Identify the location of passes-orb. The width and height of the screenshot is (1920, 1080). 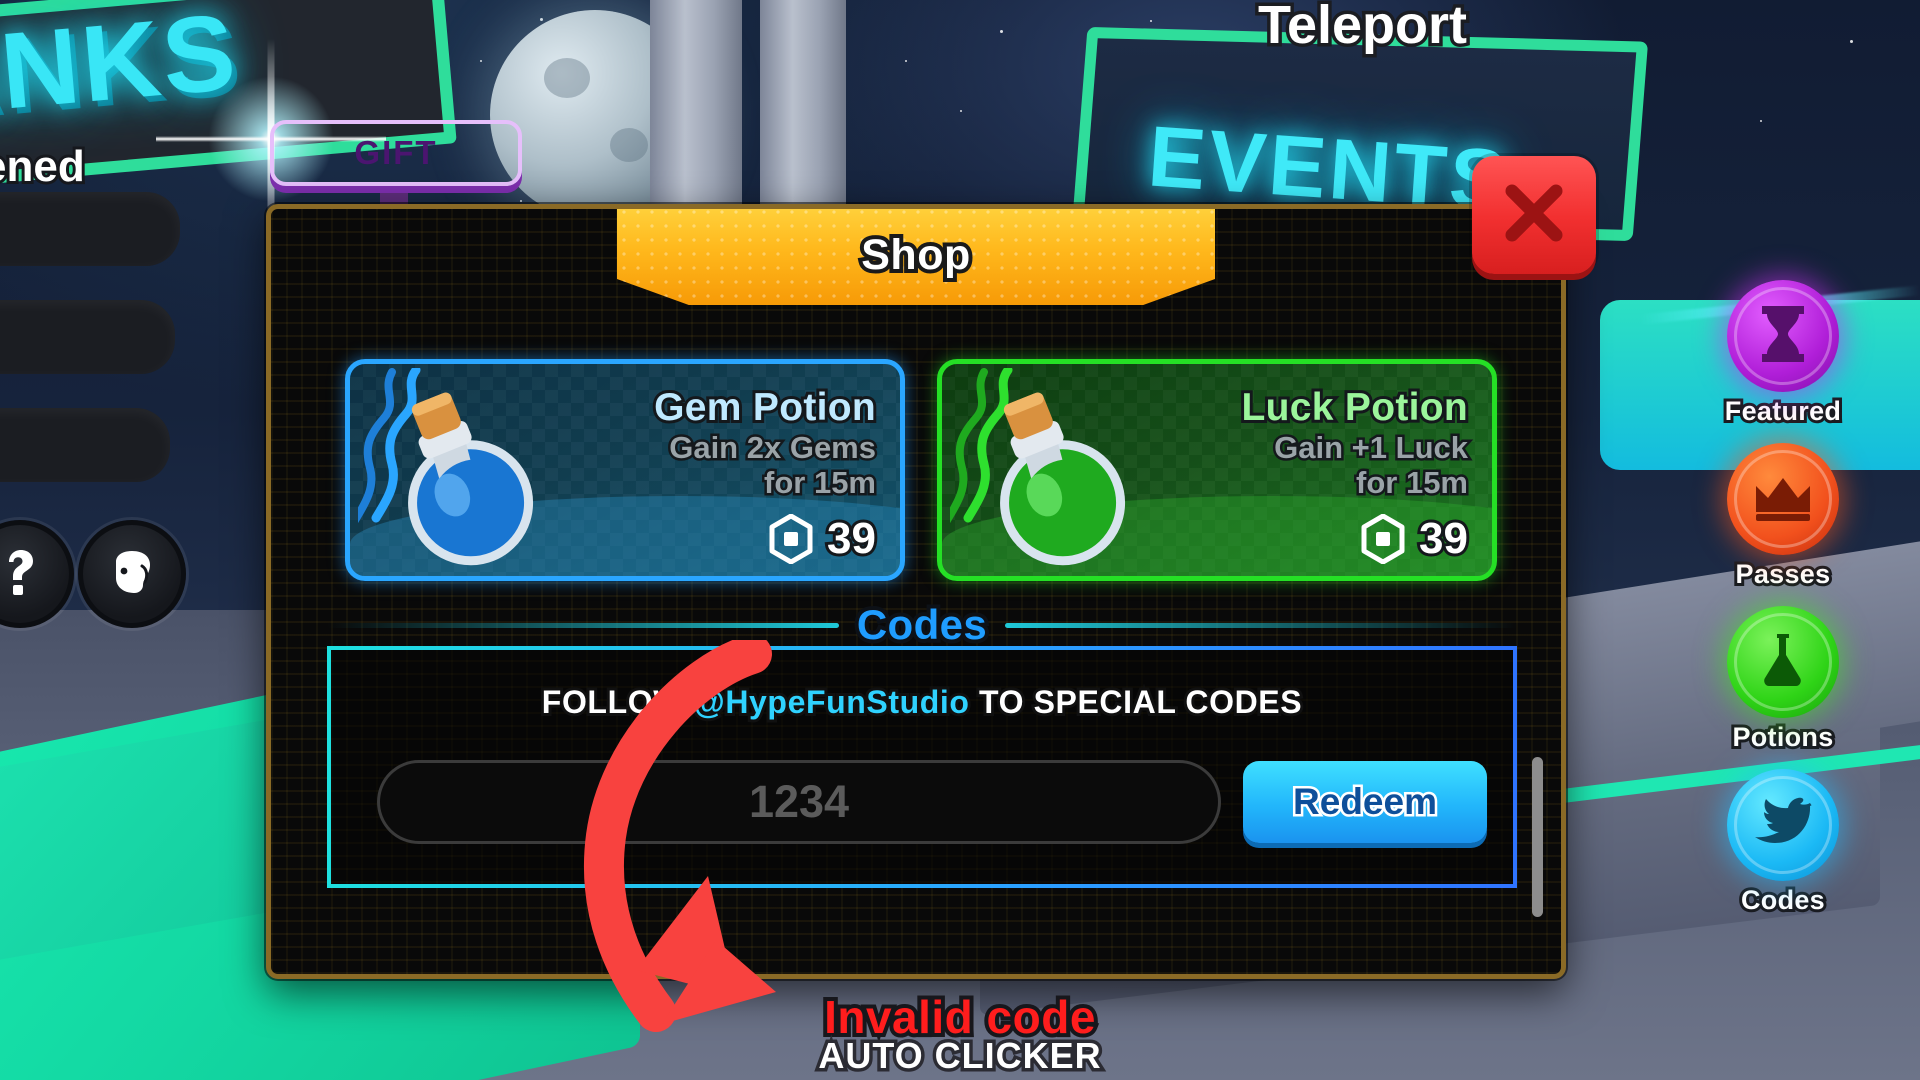
(1783, 499).